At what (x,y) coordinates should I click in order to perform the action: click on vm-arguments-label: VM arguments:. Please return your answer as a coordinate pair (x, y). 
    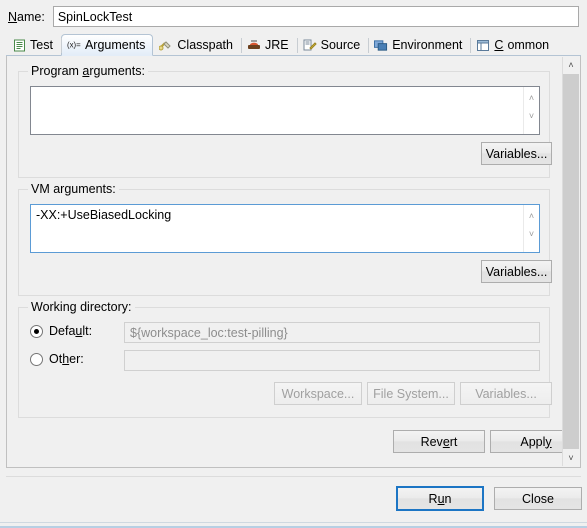
    Looking at the image, I should click on (73, 189).